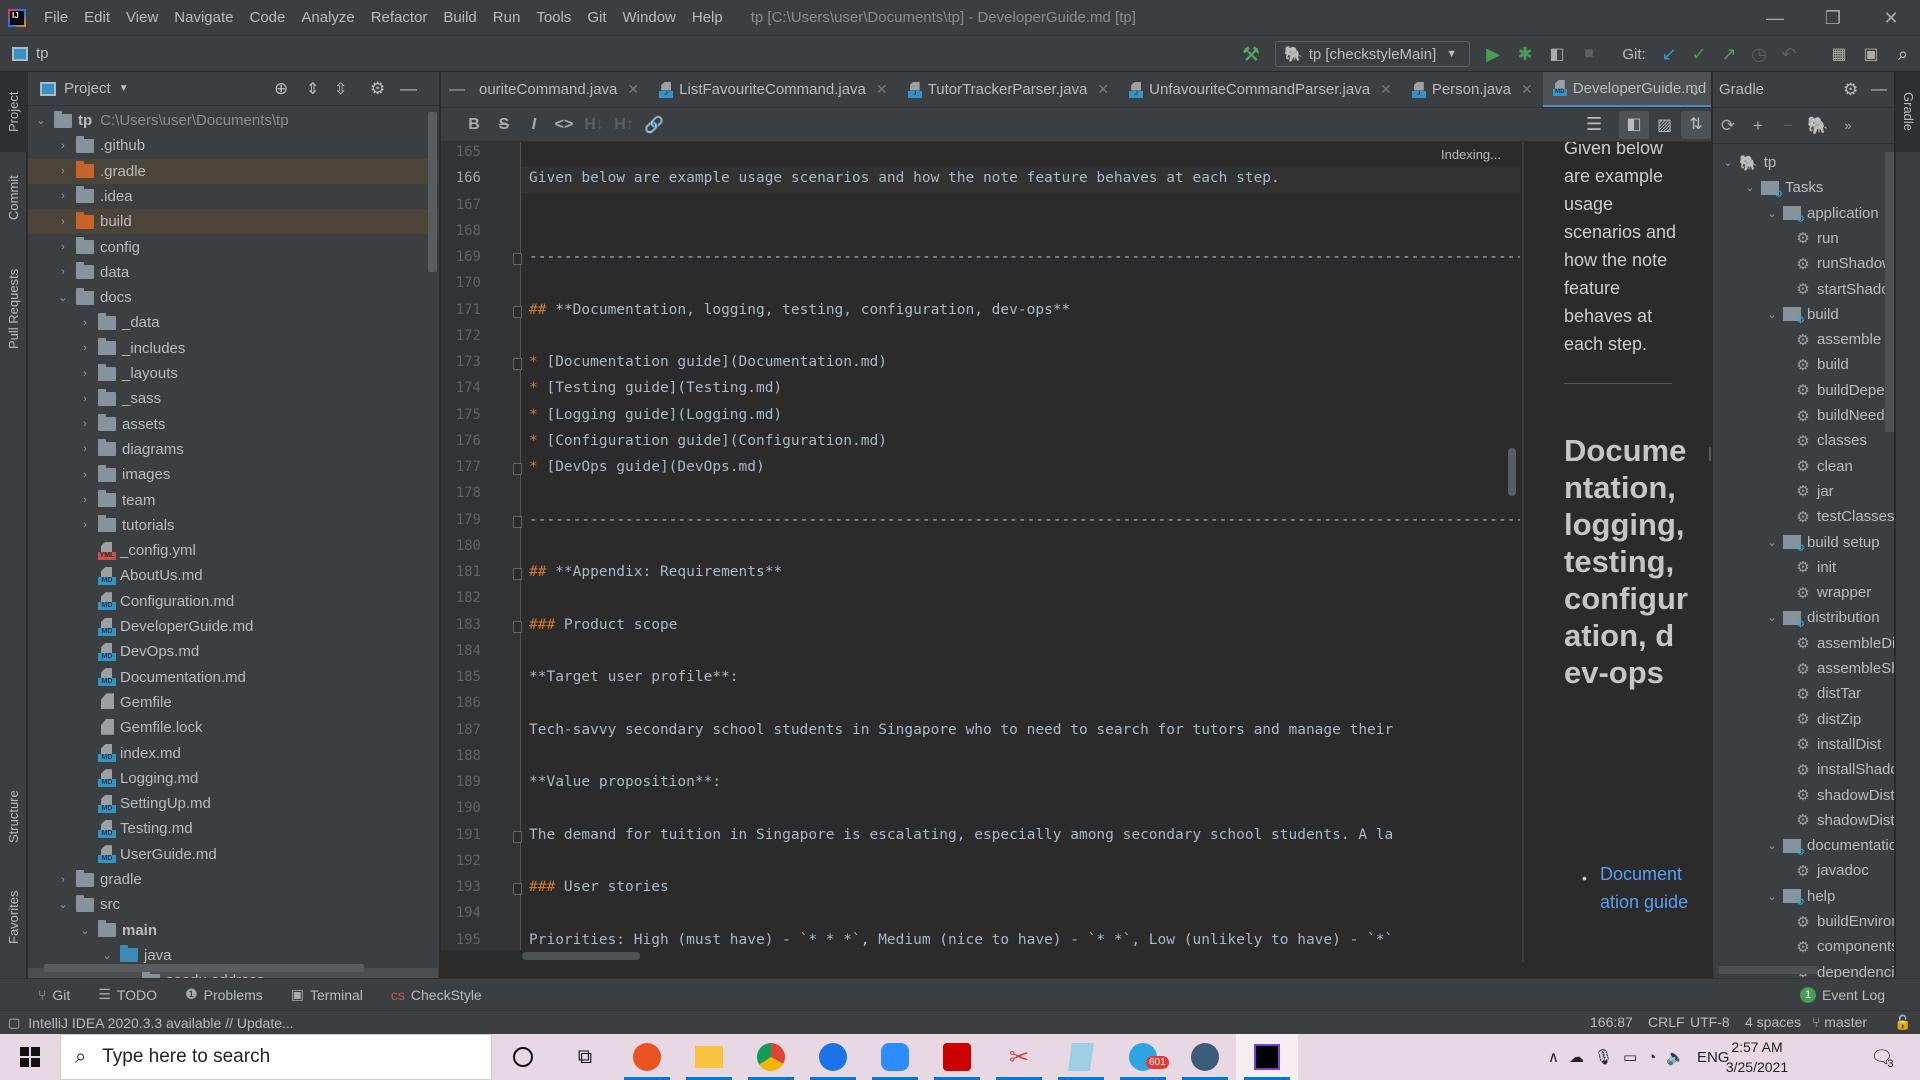 The height and width of the screenshot is (1080, 1920). What do you see at coordinates (1889, 292) in the screenshot?
I see `gradle-tree-vscrollbar` at bounding box center [1889, 292].